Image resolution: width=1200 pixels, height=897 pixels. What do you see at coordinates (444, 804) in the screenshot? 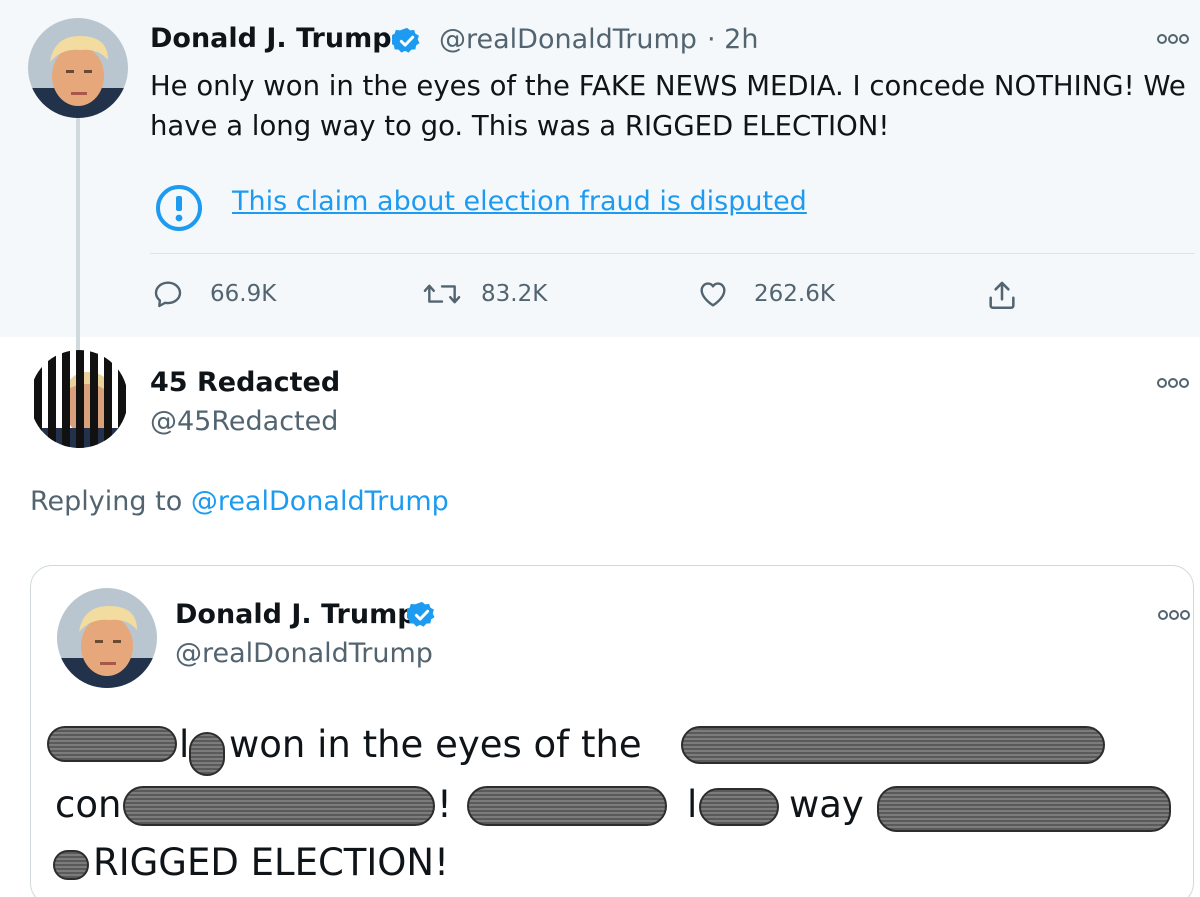
I see `redacted-text-fragment: !` at bounding box center [444, 804].